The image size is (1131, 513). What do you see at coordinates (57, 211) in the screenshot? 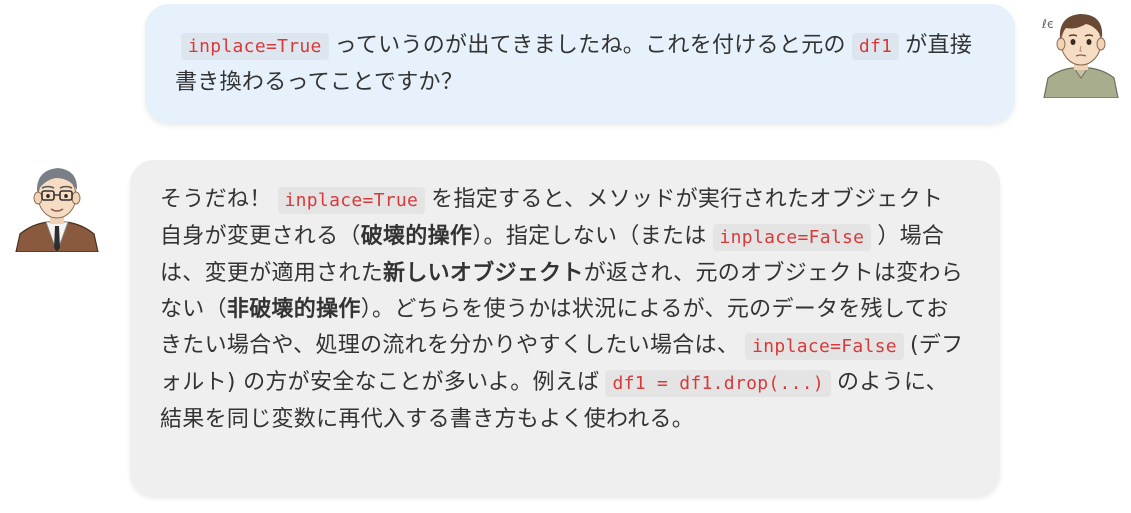
I see `glasses-man-avatar-icon` at bounding box center [57, 211].